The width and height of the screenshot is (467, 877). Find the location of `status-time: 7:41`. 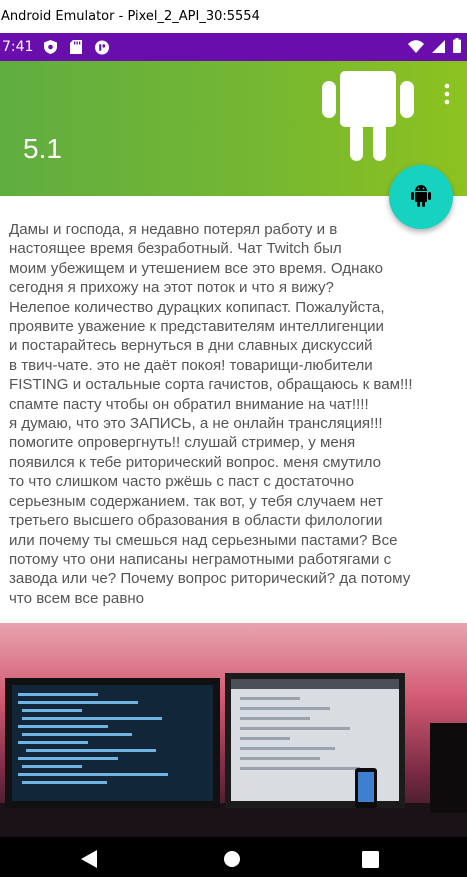

status-time: 7:41 is located at coordinates (18, 47).